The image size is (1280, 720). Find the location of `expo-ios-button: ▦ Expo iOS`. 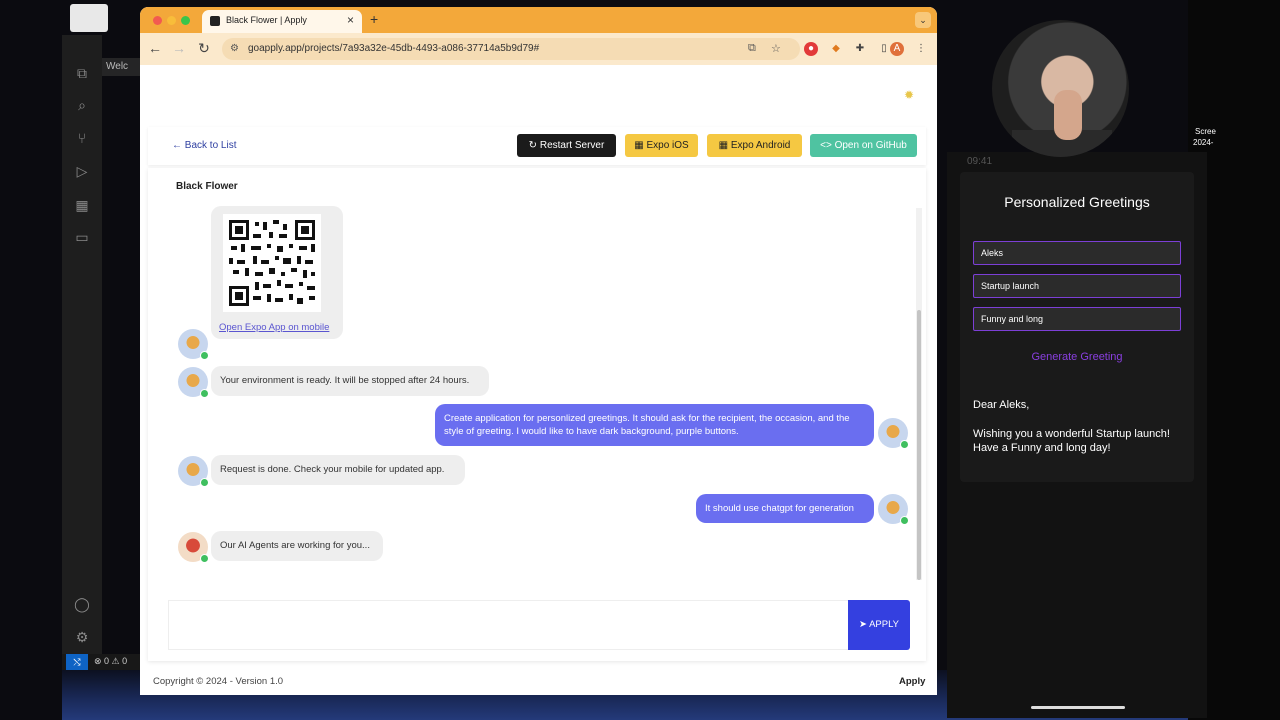

expo-ios-button: ▦ Expo iOS is located at coordinates (661, 145).